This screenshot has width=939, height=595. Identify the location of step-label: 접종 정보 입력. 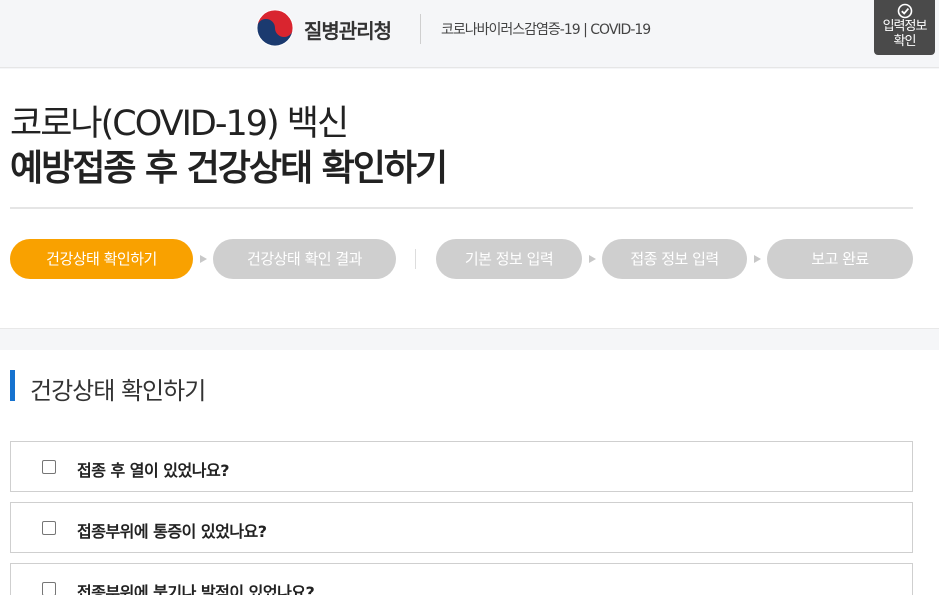
(674, 259).